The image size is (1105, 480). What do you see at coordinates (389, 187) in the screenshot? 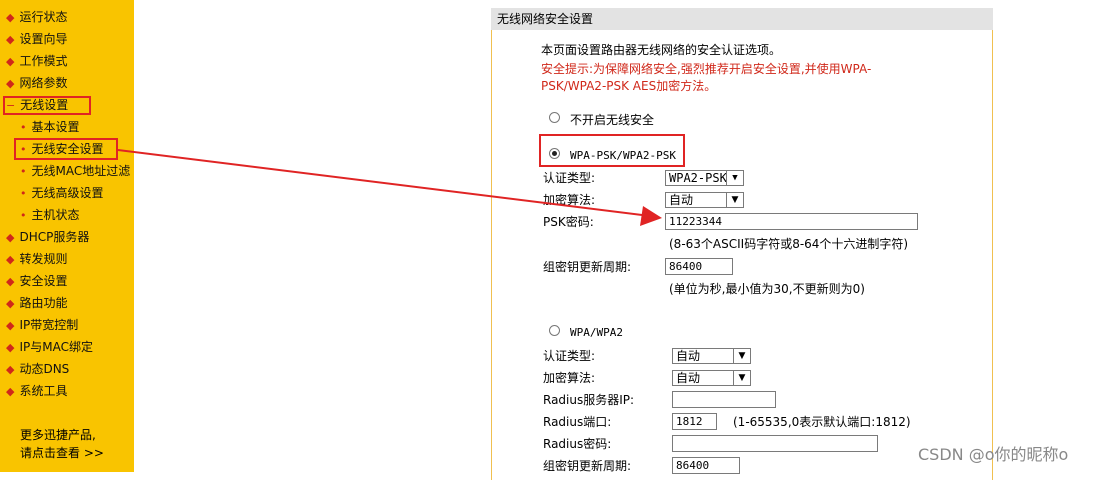
I see `annotation-arrow` at bounding box center [389, 187].